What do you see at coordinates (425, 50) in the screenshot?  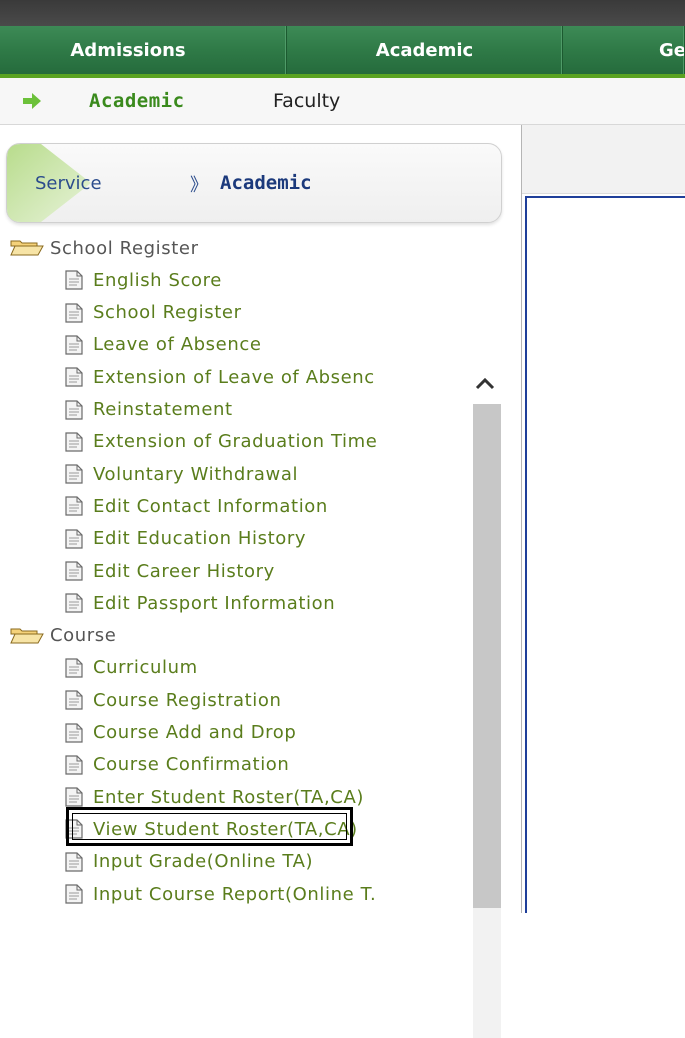 I see `tab-academic: Academic` at bounding box center [425, 50].